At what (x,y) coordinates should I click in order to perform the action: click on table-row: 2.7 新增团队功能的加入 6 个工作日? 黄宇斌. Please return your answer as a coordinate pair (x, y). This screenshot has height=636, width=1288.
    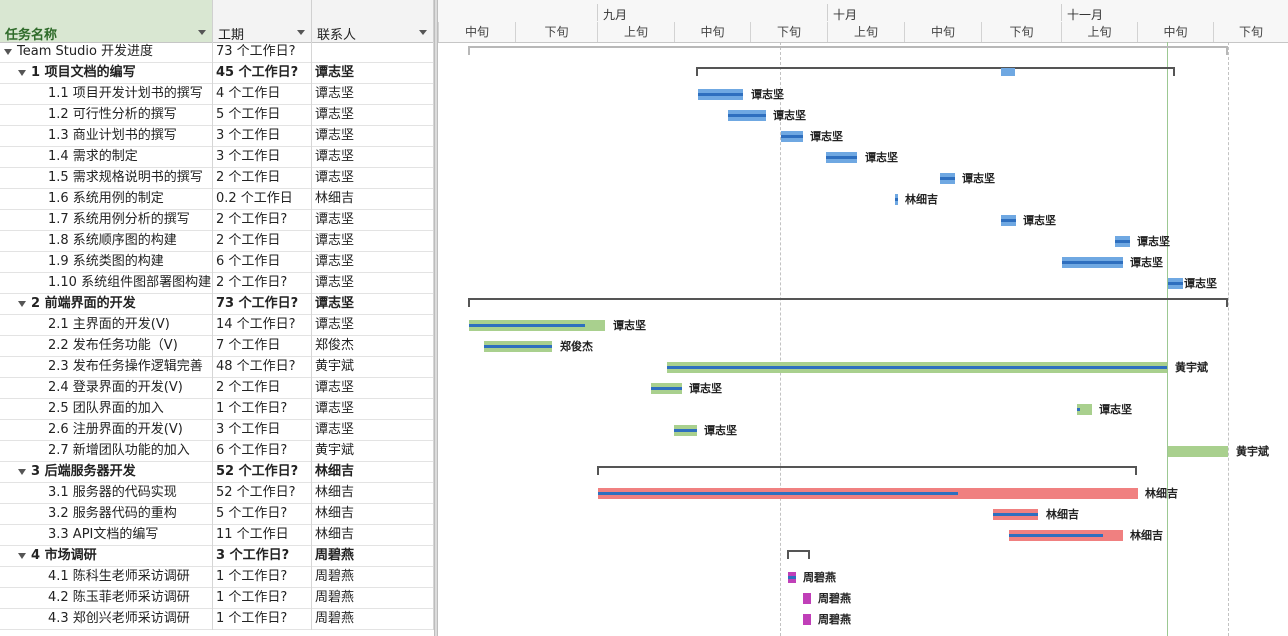
    Looking at the image, I should click on (217, 451).